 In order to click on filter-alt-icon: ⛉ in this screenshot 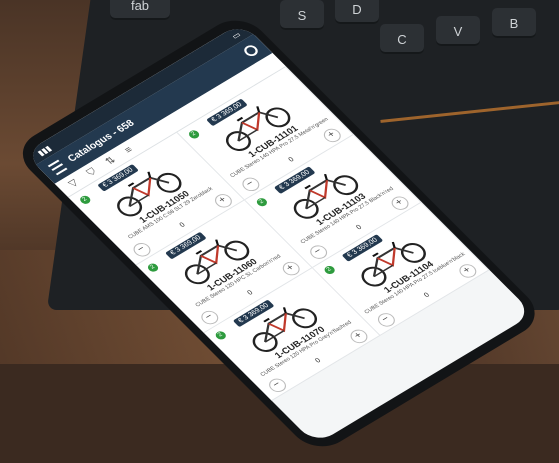, I will do `click(91, 172)`.